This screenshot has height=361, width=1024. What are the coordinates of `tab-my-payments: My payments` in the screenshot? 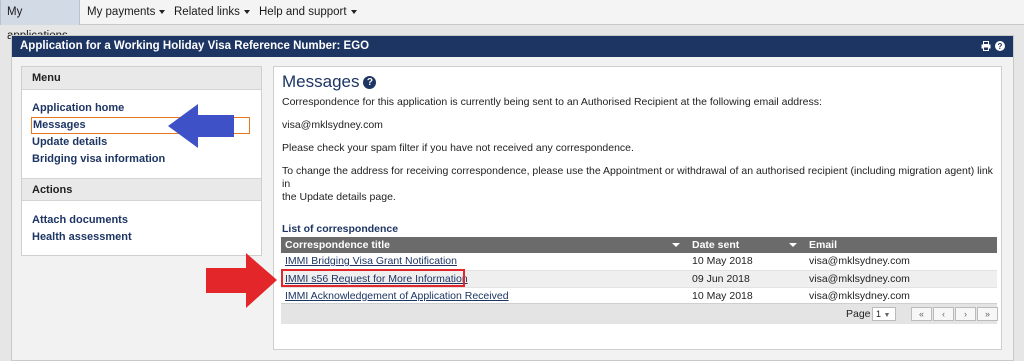 It's located at (126, 12).